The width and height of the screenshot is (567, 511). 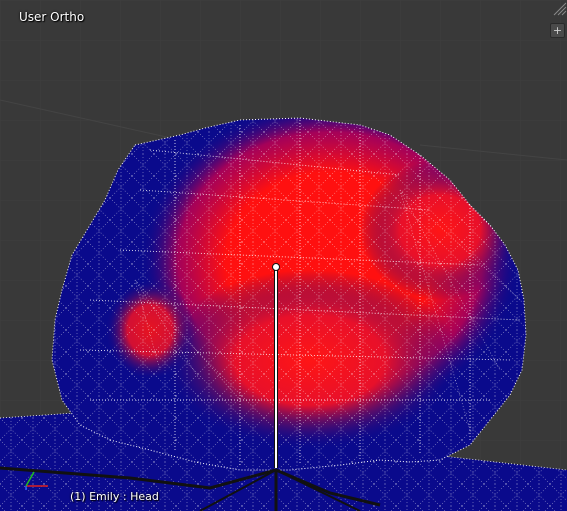 I want to click on resize-corner-icon, so click(x=558, y=8).